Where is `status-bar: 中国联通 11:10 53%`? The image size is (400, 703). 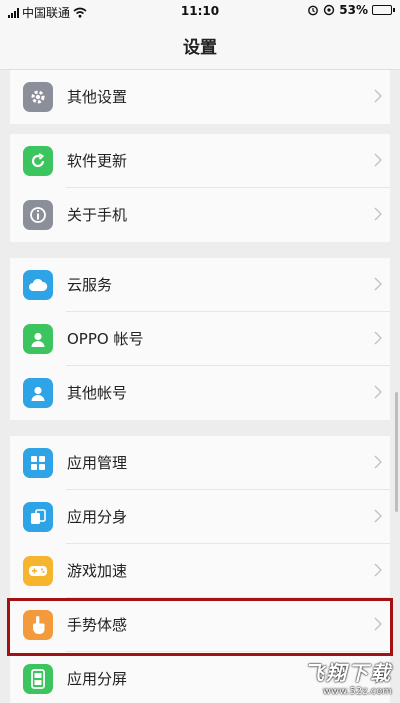
status-bar: 中国联通 11:10 53% is located at coordinates (200, 11).